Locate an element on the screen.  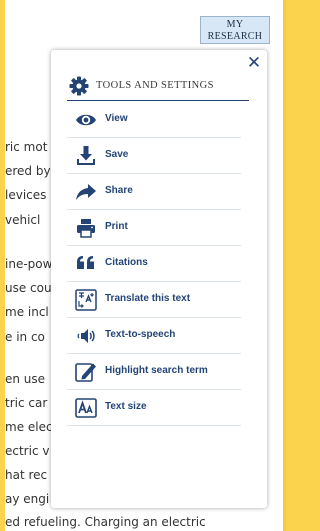
panel-header: TOOLS AND SETTINGS is located at coordinates (158, 87).